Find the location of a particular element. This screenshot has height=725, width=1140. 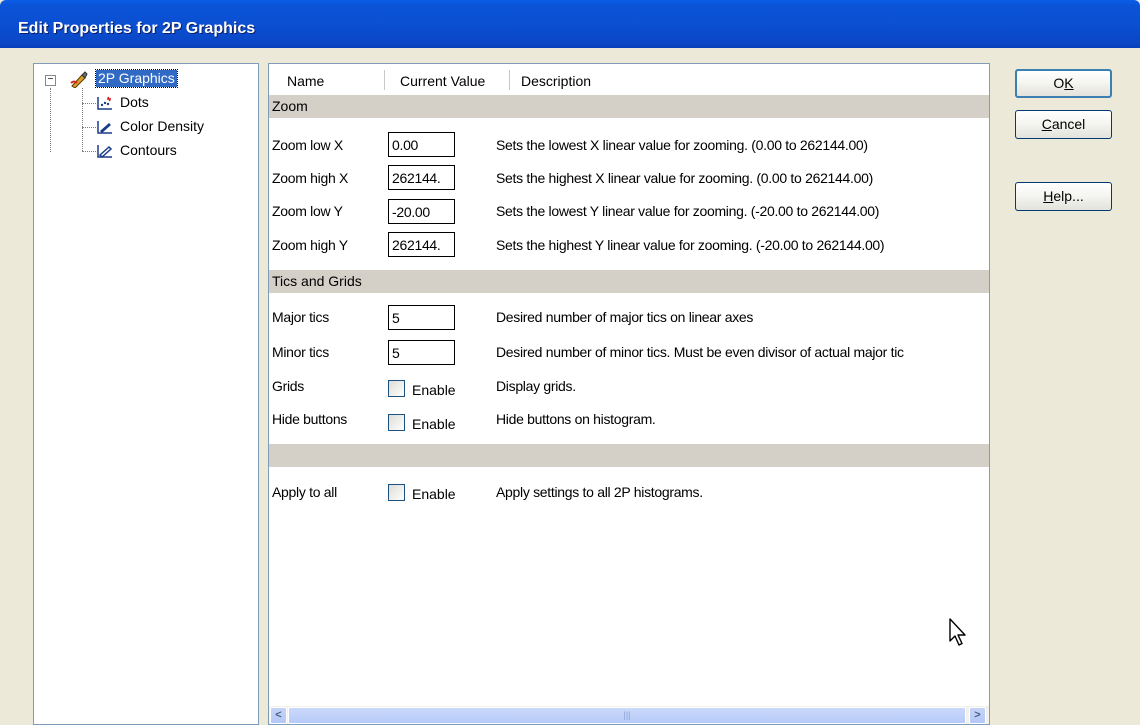

zoom-low-y-input: -20.00 is located at coordinates (421, 211).